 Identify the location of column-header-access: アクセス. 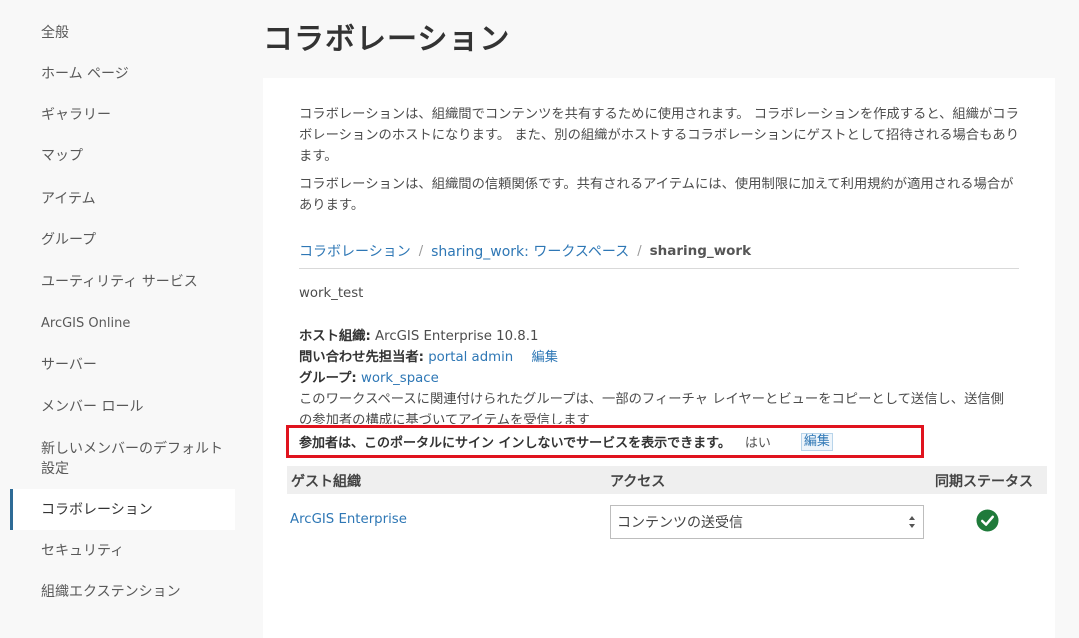
(638, 482).